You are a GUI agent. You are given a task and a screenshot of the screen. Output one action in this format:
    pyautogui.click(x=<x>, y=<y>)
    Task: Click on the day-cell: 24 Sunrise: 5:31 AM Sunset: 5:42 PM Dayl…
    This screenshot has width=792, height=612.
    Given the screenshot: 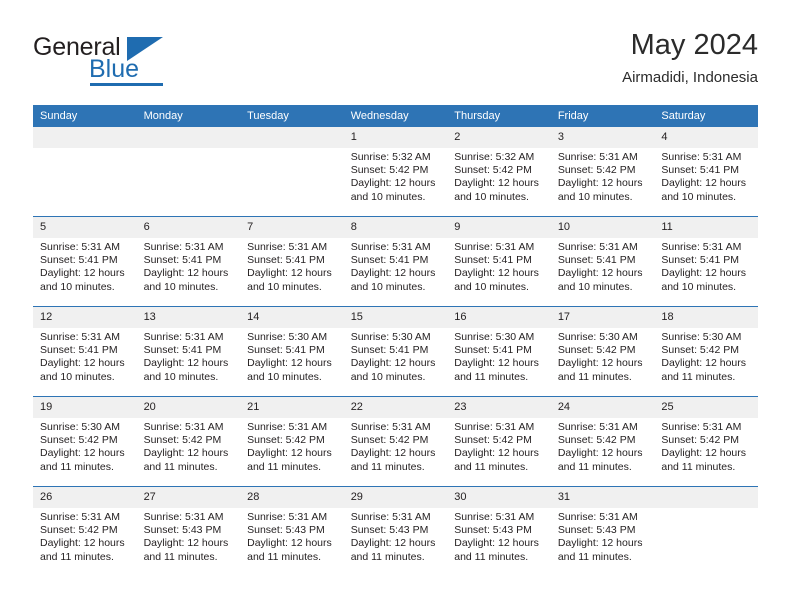 What is the action you would take?
    pyautogui.click(x=602, y=441)
    